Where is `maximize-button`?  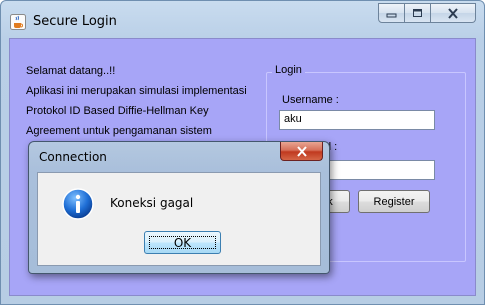
maximize-button is located at coordinates (418, 13).